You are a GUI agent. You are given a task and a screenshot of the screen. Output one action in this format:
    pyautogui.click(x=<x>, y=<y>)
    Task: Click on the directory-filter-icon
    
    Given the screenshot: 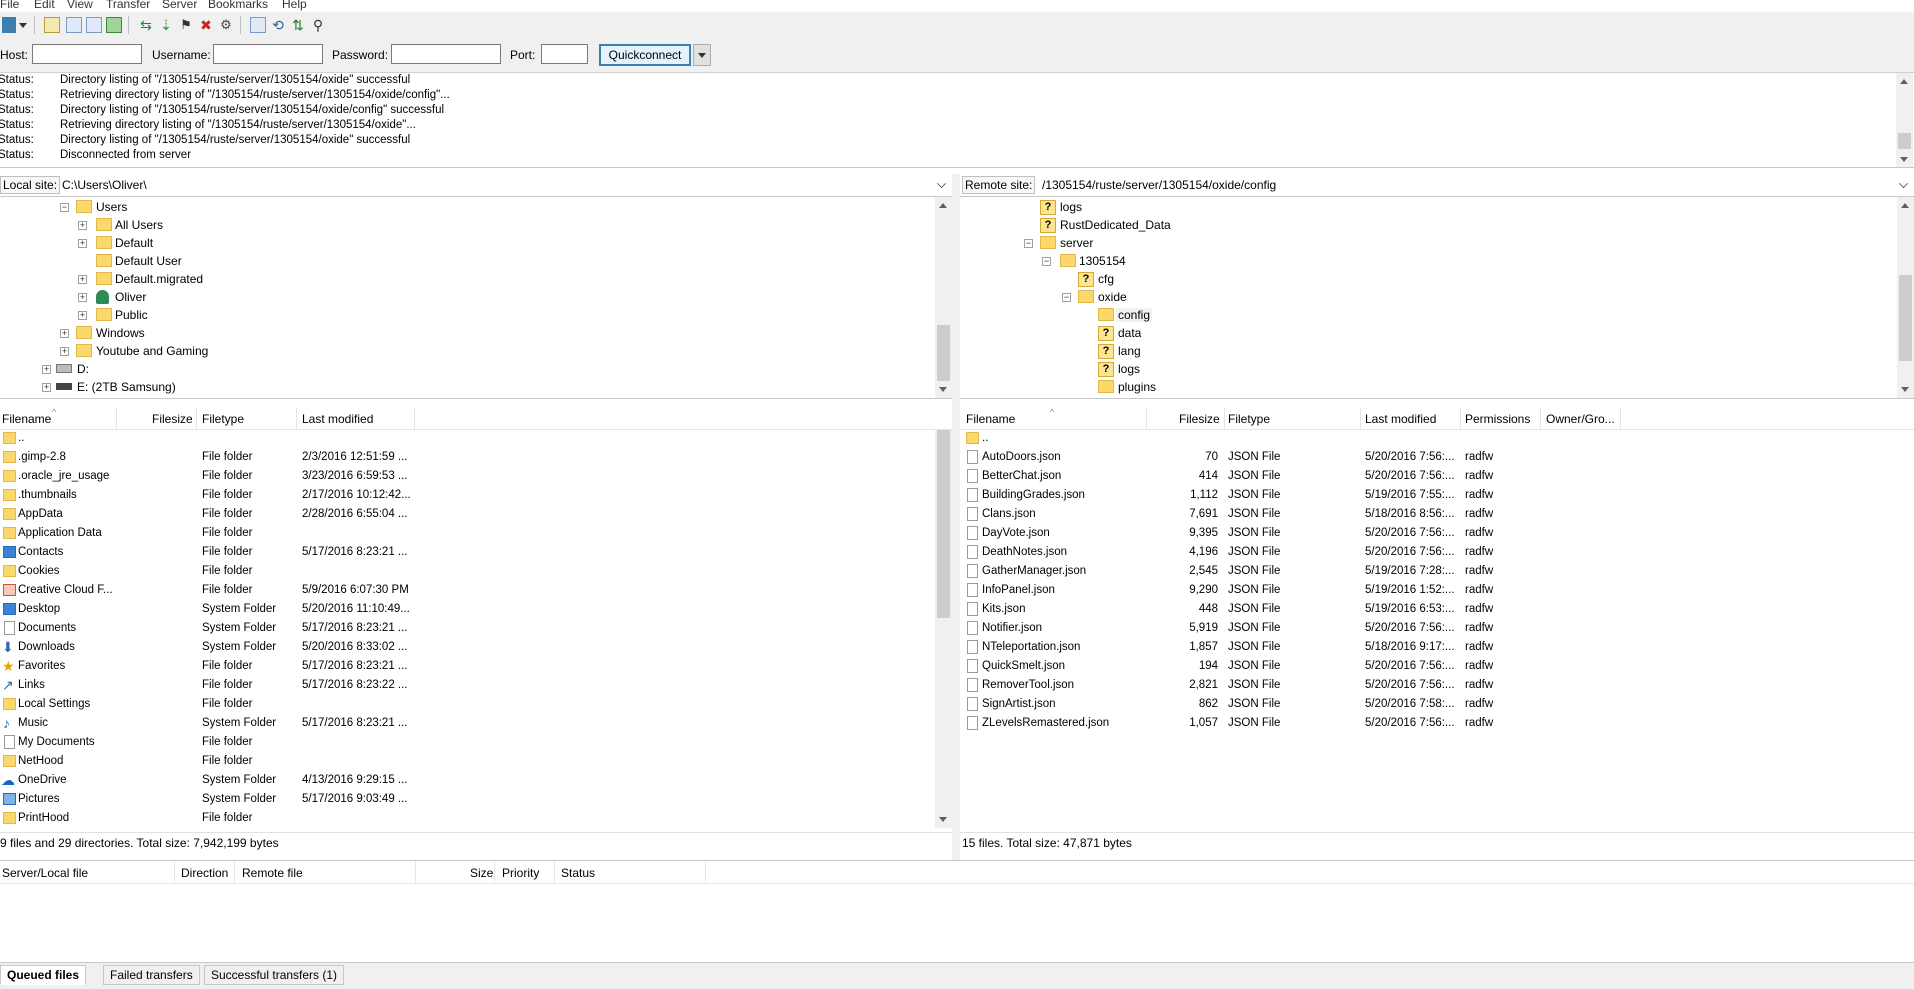 What is the action you would take?
    pyautogui.click(x=258, y=25)
    